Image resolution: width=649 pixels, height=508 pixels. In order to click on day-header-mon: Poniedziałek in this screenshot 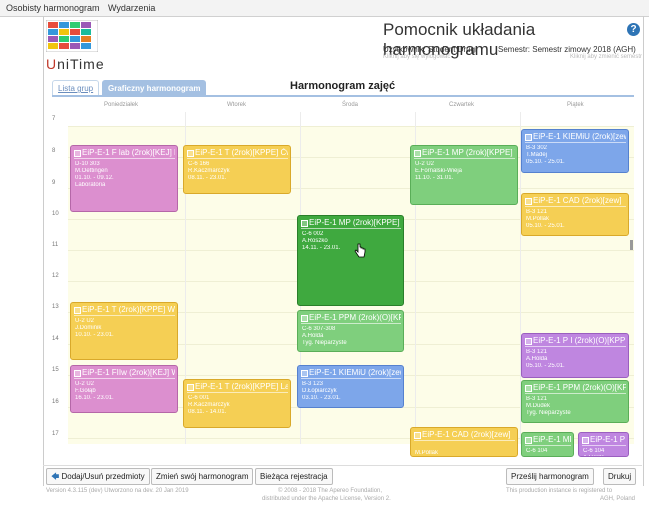, I will do `click(121, 105)`.